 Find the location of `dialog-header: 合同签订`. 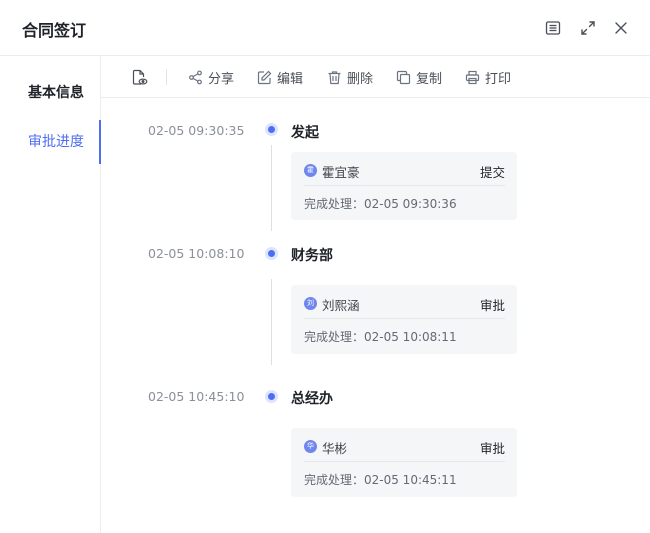

dialog-header: 合同签订 is located at coordinates (325, 28).